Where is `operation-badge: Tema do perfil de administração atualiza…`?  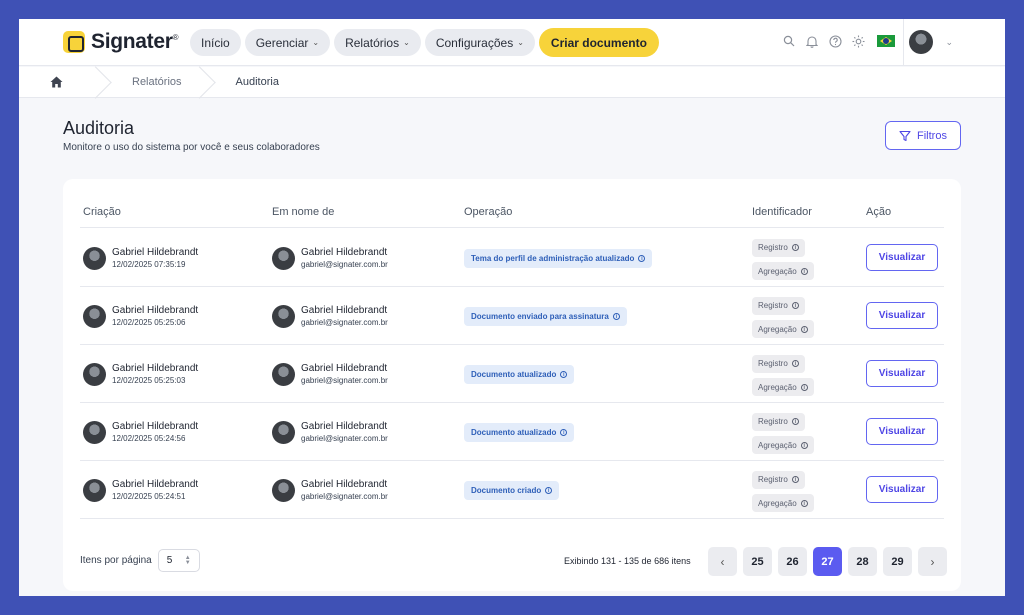 operation-badge: Tema do perfil de administração atualiza… is located at coordinates (558, 258).